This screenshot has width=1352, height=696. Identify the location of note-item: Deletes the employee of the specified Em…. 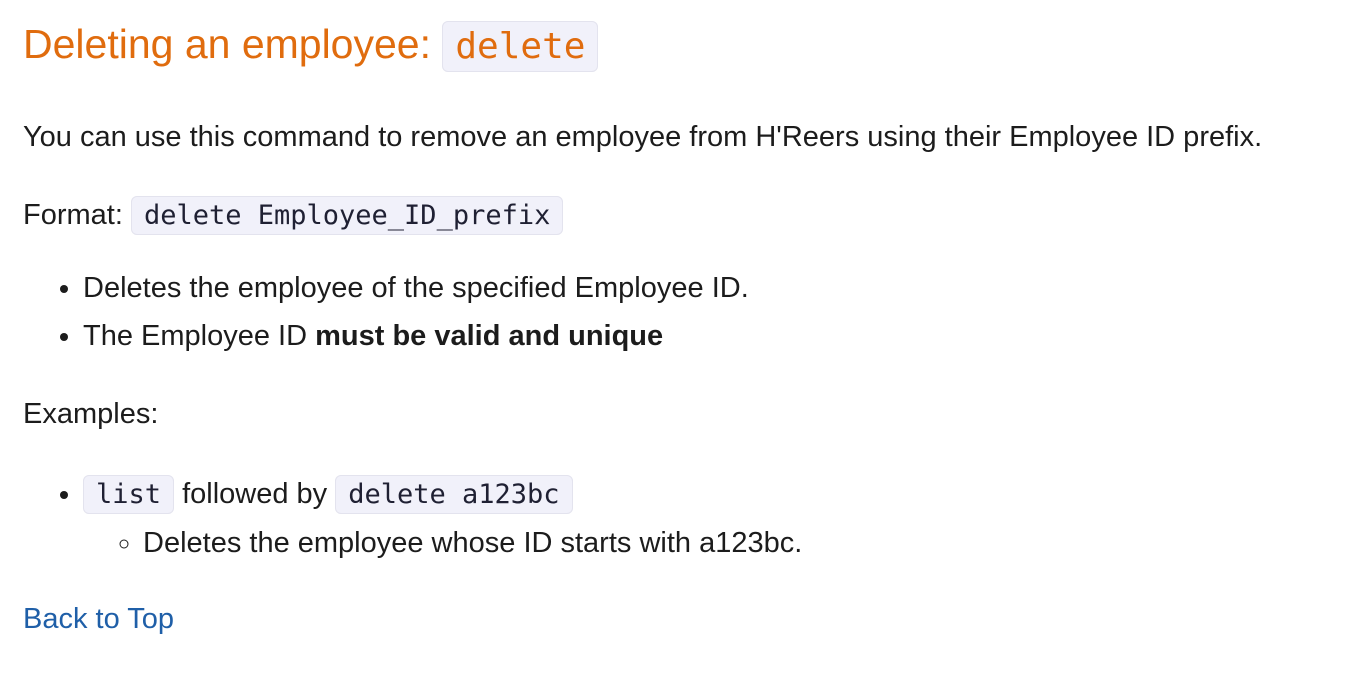
(708, 288).